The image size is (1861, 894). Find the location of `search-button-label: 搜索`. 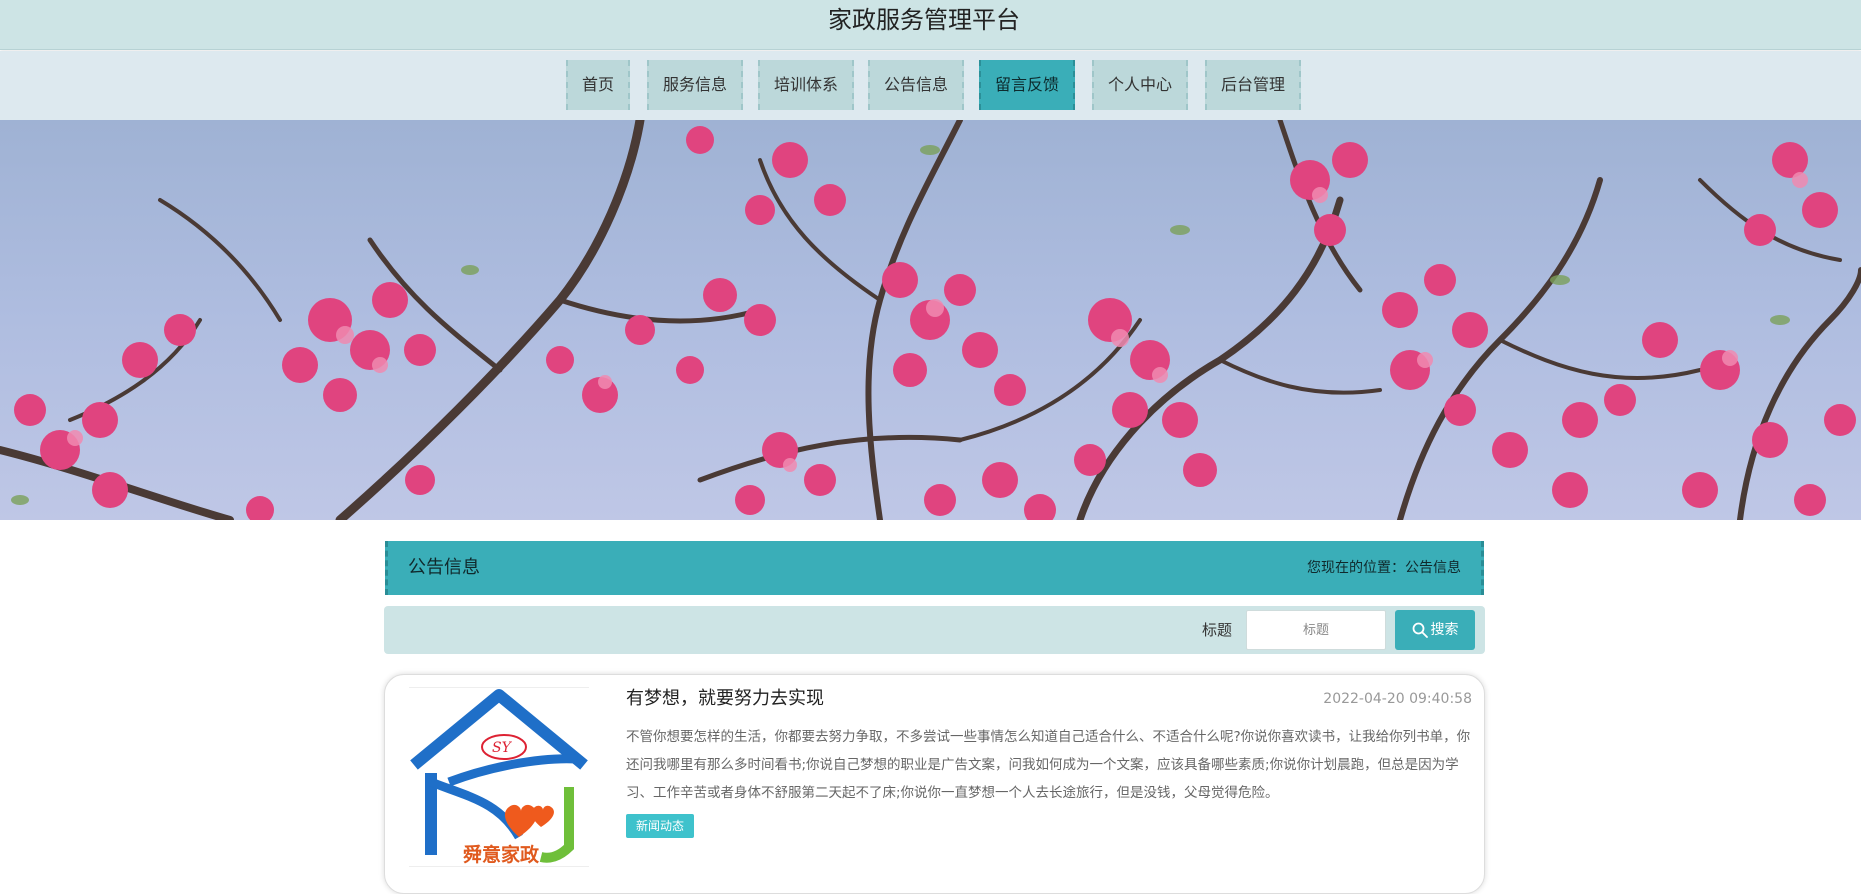

search-button-label: 搜索 is located at coordinates (1444, 630).